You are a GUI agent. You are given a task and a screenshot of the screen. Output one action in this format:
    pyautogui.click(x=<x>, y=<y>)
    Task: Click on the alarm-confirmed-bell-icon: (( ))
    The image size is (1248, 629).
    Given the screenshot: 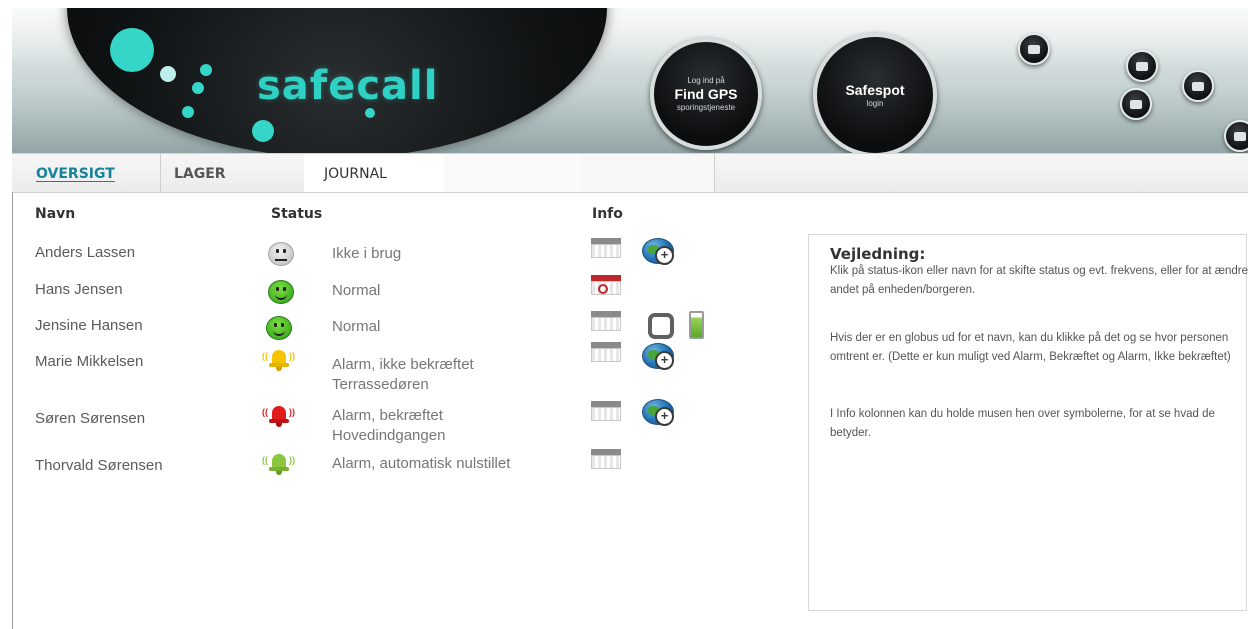 What is the action you would take?
    pyautogui.click(x=279, y=417)
    